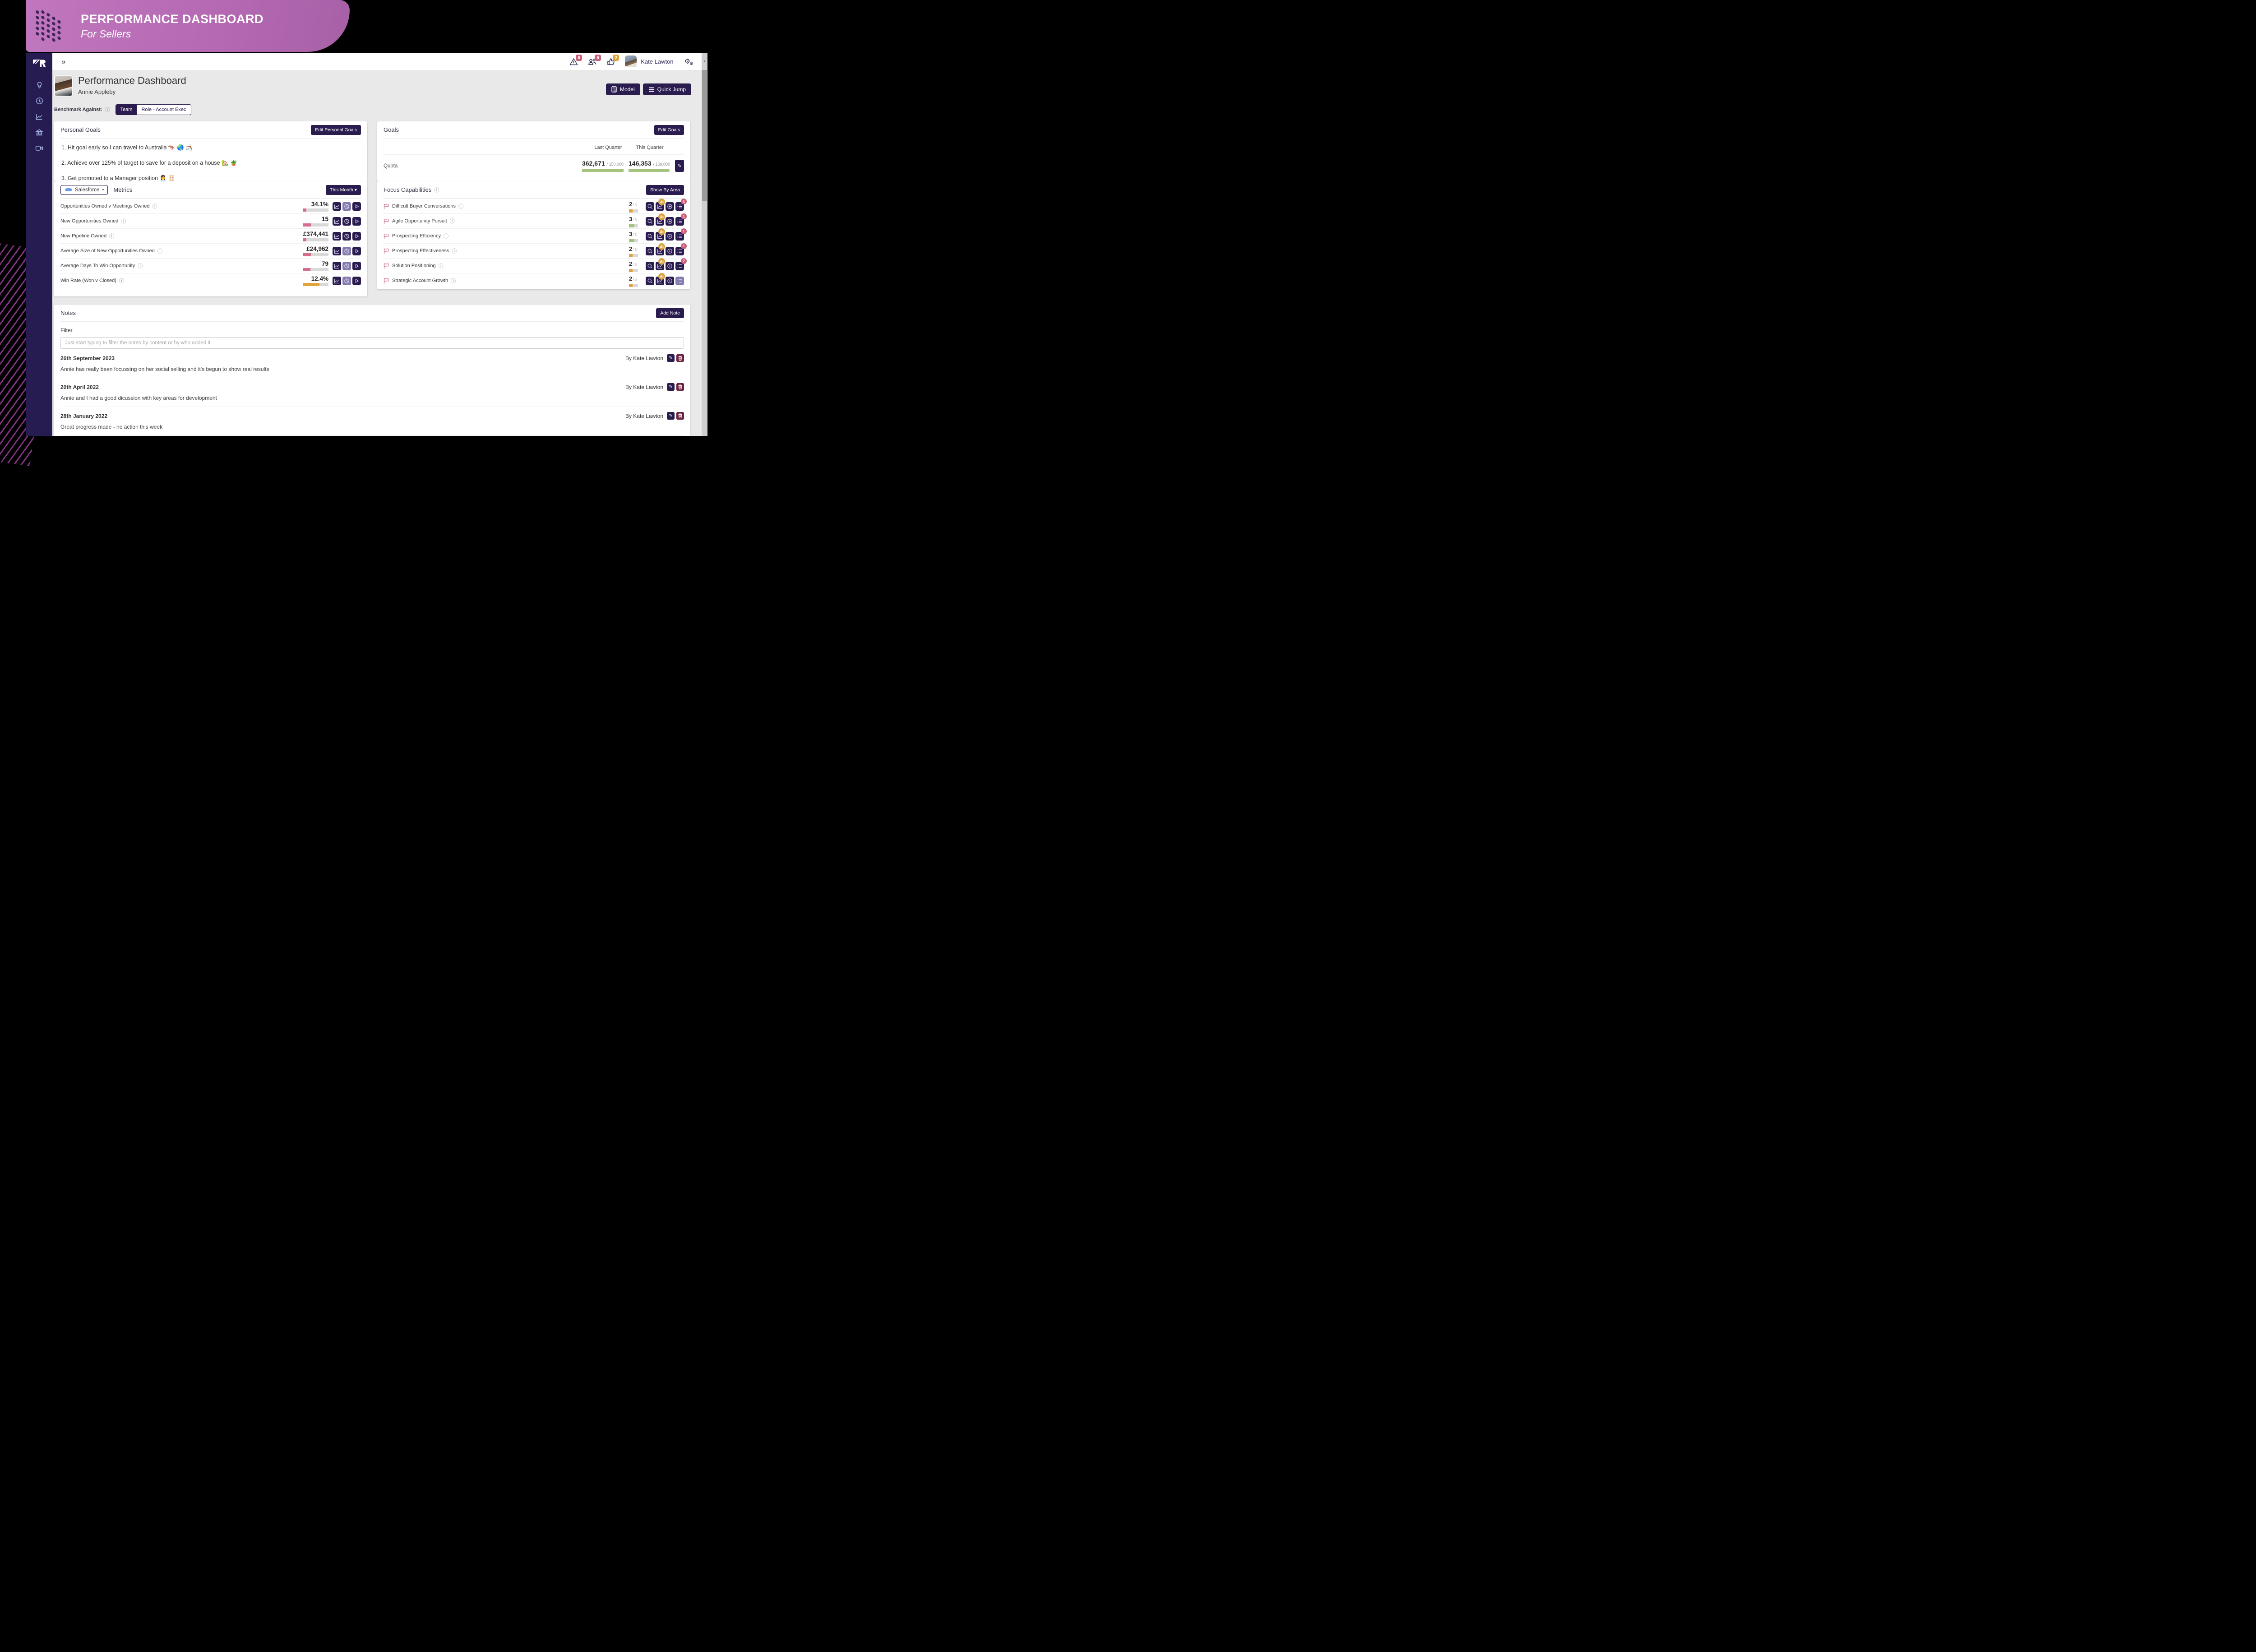 This screenshot has height=1652, width=2256. Describe the element at coordinates (39, 148) in the screenshot. I see `sidebar-item-video` at that location.